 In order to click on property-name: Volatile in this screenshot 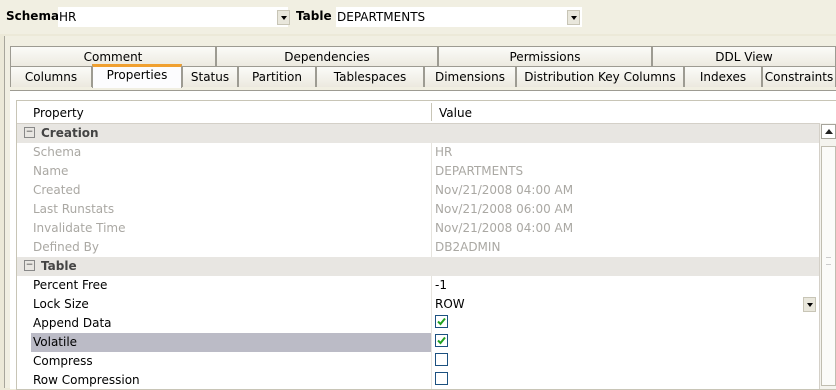, I will do `click(55, 342)`.